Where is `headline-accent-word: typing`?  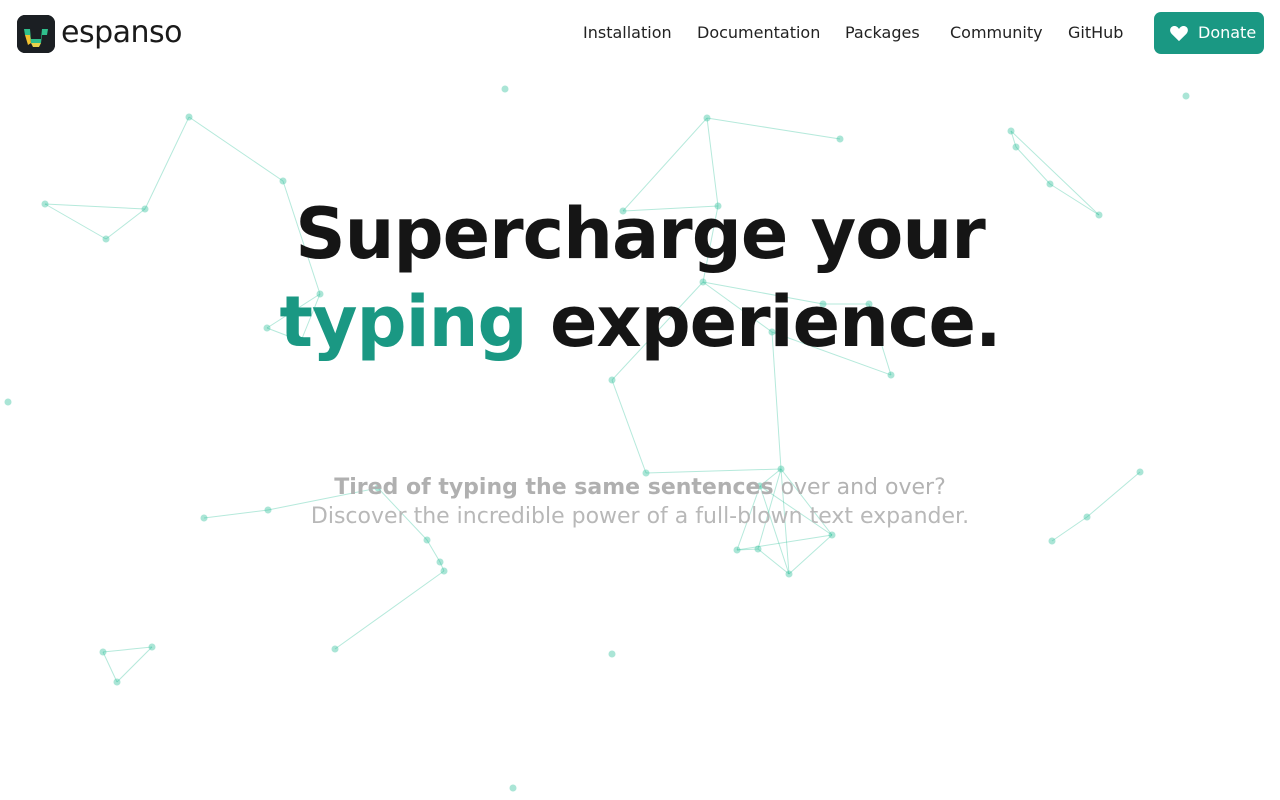
headline-accent-word: typing is located at coordinates (403, 322).